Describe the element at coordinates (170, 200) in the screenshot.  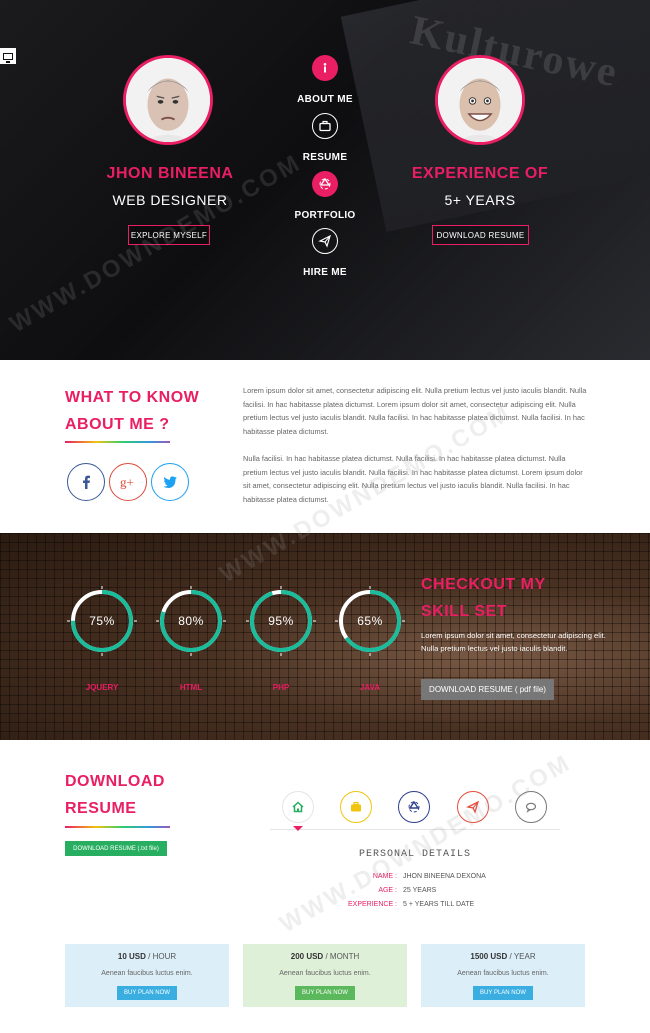
I see `profile-role: WEB DESIGNER` at that location.